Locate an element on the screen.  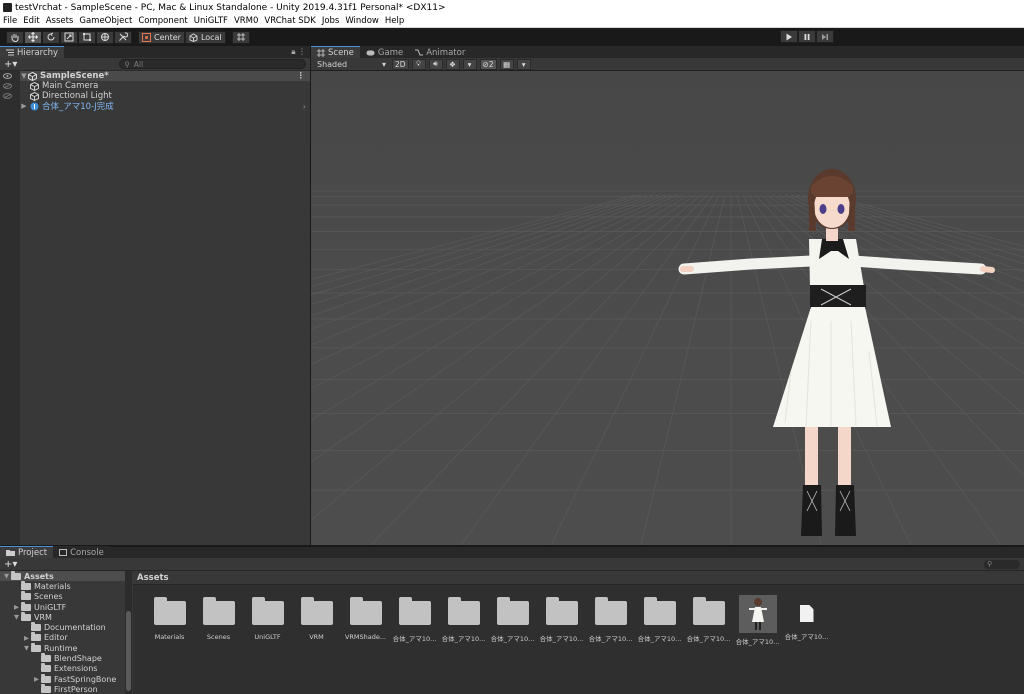
effects-dropdown: ▾ is located at coordinates (469, 64).